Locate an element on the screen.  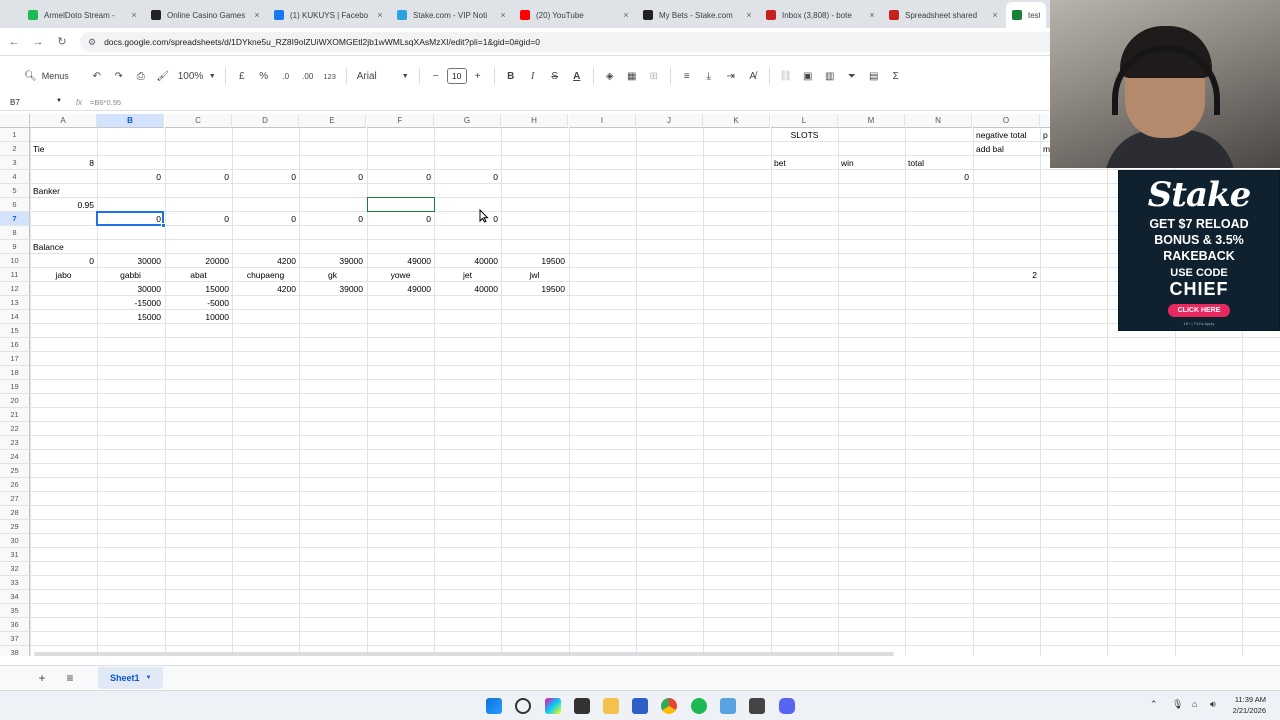
cell-c13: -5000 is located at coordinates (198, 303).